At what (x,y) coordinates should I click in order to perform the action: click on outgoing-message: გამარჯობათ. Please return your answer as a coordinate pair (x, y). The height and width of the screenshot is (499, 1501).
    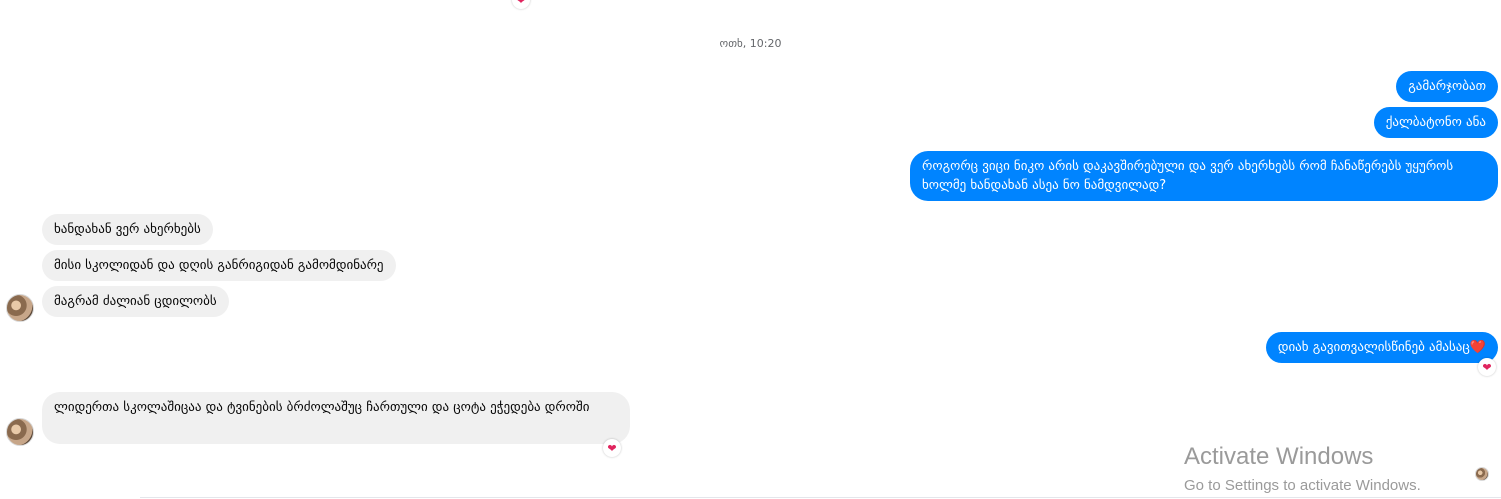
    Looking at the image, I should click on (1447, 86).